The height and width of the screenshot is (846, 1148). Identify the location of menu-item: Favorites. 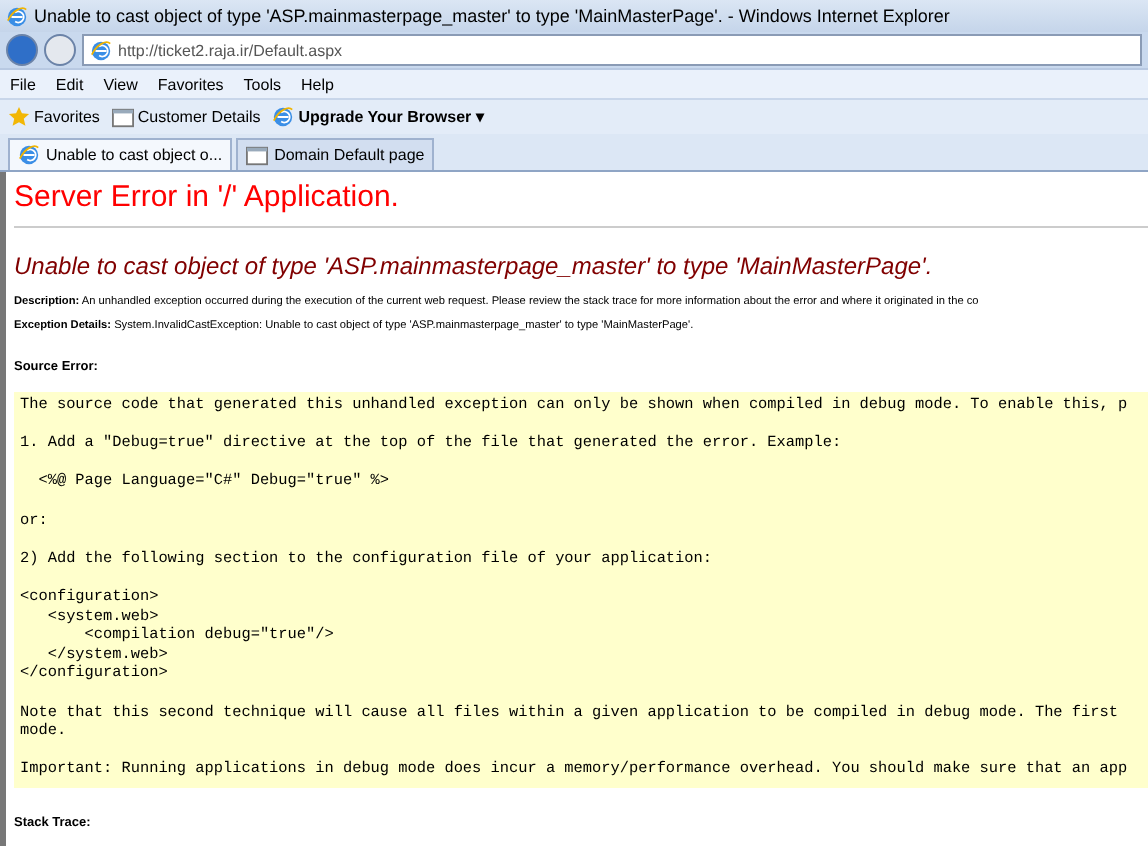
(190, 84).